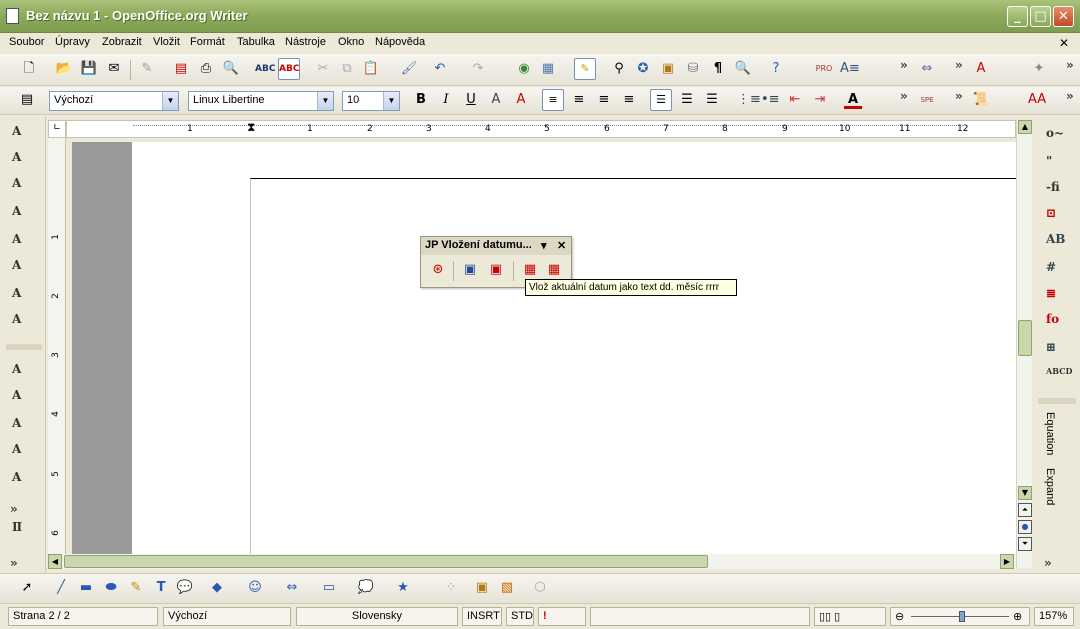 The height and width of the screenshot is (629, 1080). What do you see at coordinates (400, 42) in the screenshot?
I see `menu-napoveda: Nápověda` at bounding box center [400, 42].